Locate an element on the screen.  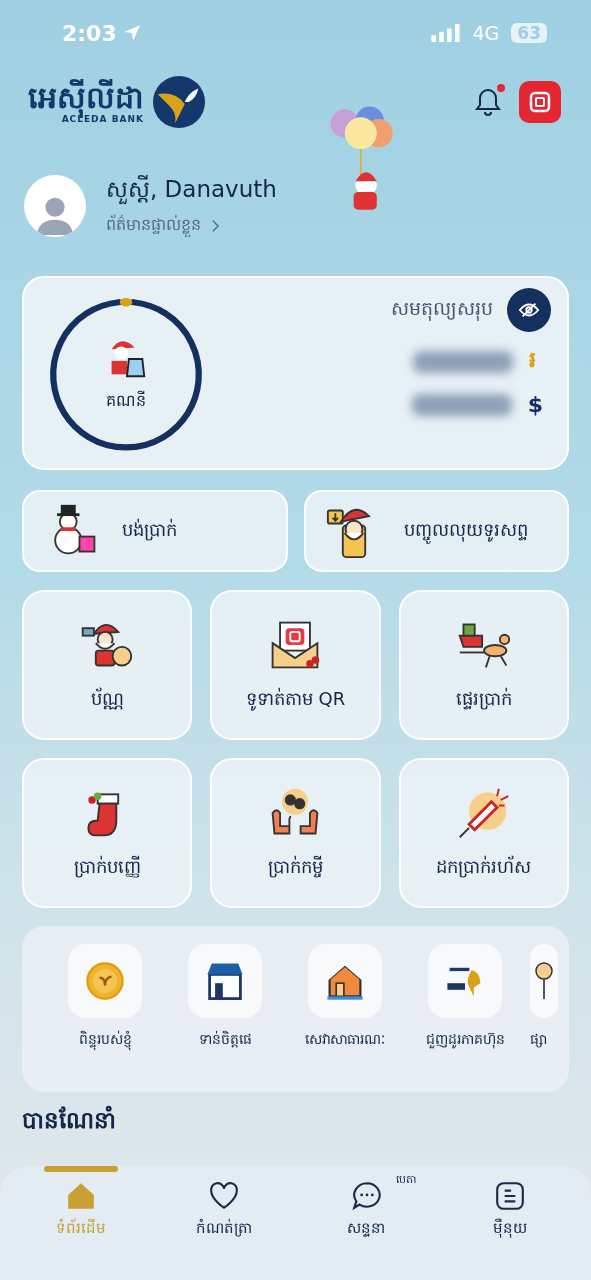
action-button: បញ្ចូលលុយទូរសព្ទ is located at coordinates (436, 531).